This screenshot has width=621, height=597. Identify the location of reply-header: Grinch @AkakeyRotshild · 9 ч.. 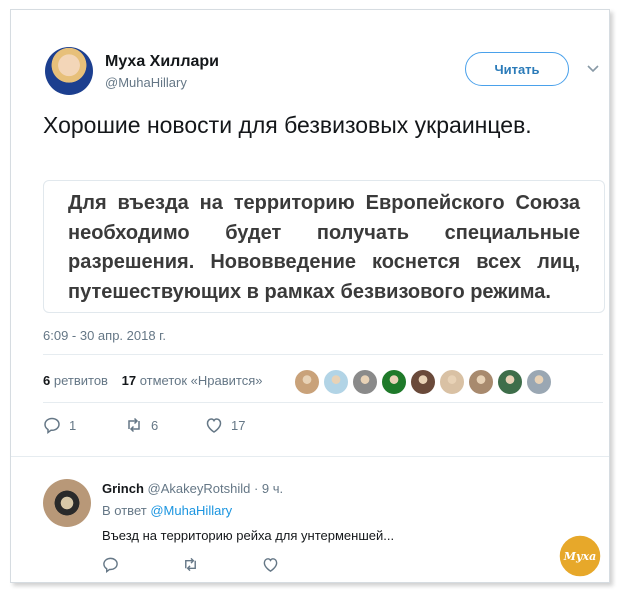
(192, 488).